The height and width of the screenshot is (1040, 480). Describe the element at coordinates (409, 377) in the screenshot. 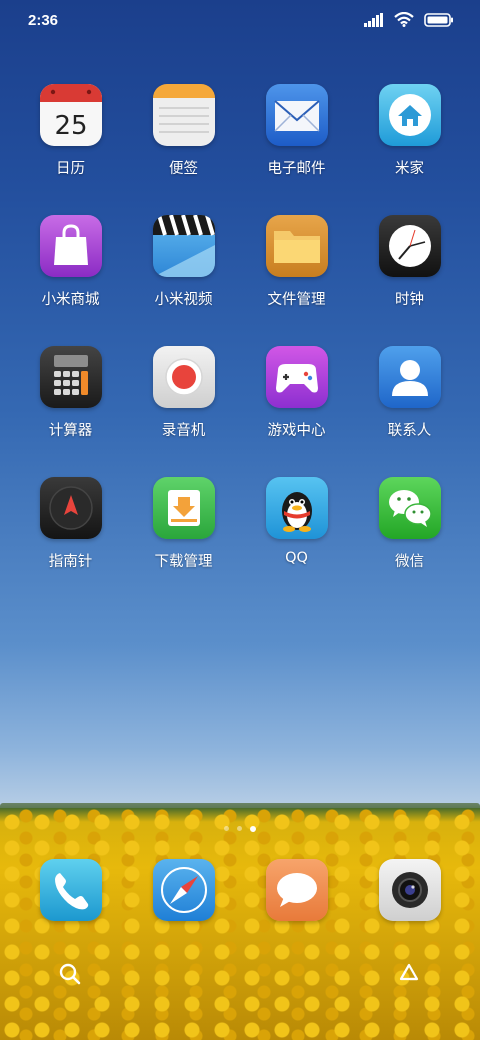

I see `contacts-icon` at that location.